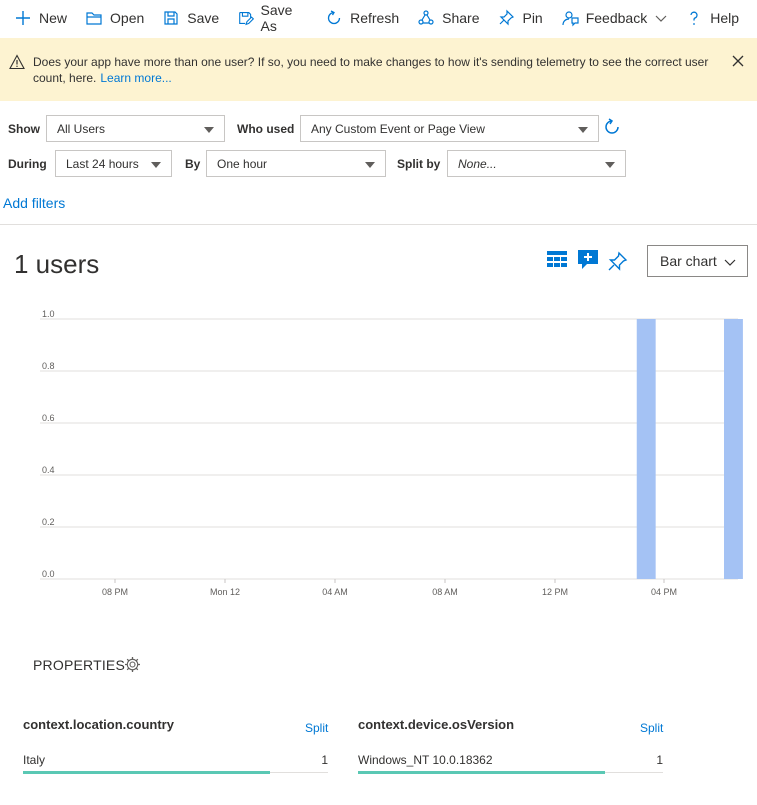 The width and height of the screenshot is (757, 805). Describe the element at coordinates (225, 592) in the screenshot. I see `x-tick-label: Mon 12` at that location.